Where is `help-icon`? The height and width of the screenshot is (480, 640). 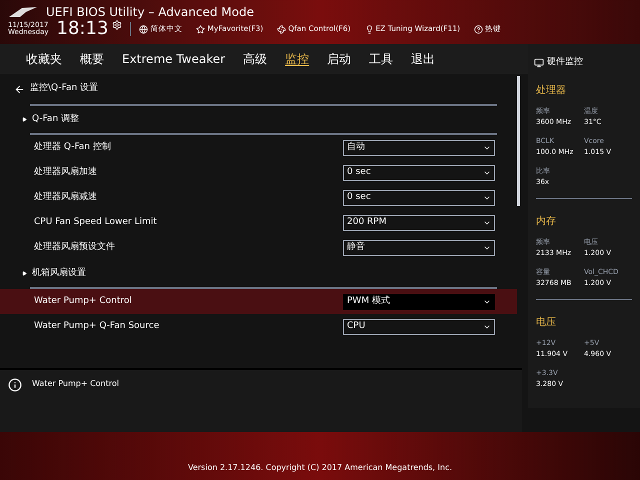
help-icon is located at coordinates (479, 29).